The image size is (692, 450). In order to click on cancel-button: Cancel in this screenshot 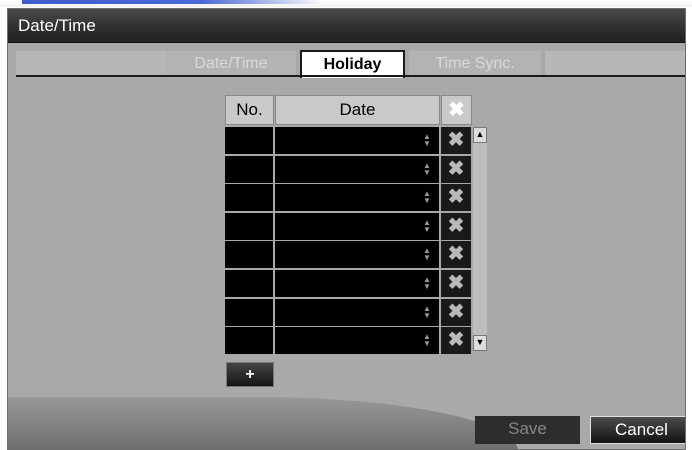, I will do `click(637, 430)`.